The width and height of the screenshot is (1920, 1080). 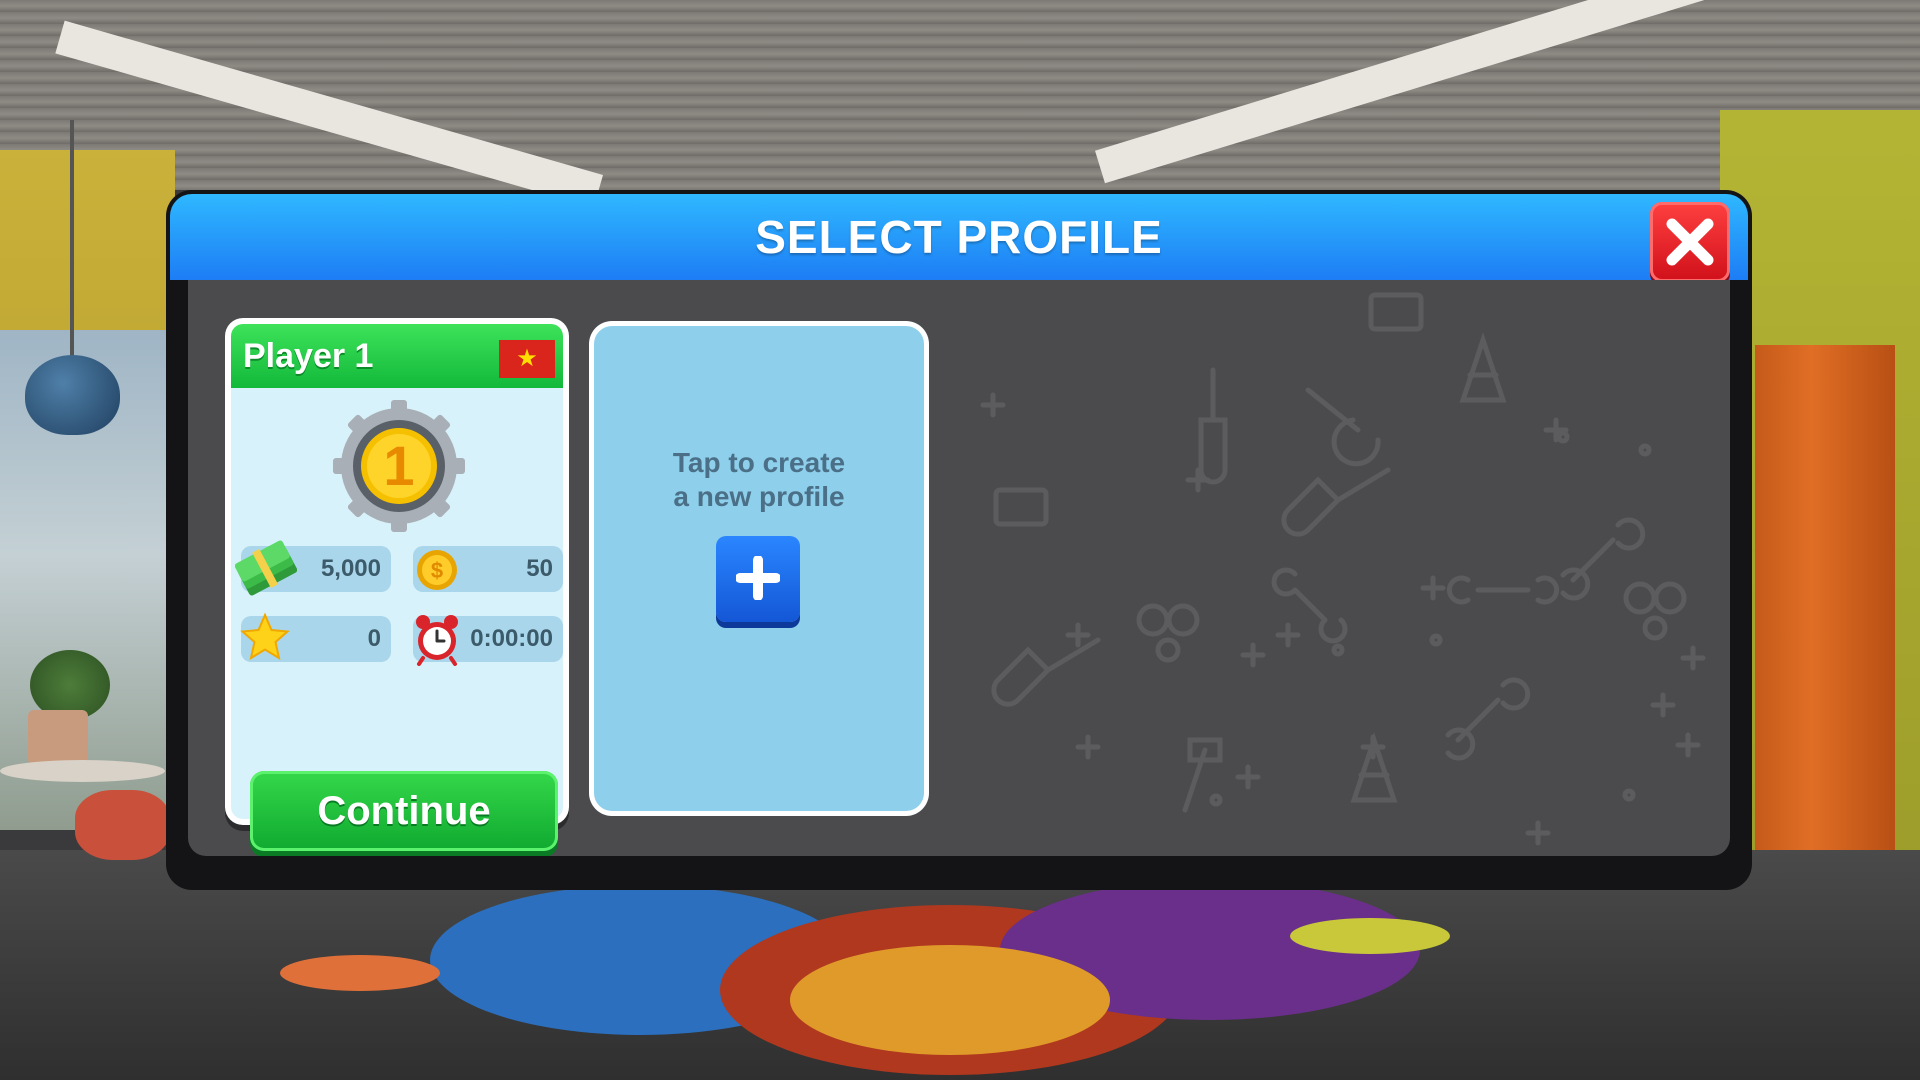 What do you see at coordinates (122, 825) in the screenshot?
I see `chair` at bounding box center [122, 825].